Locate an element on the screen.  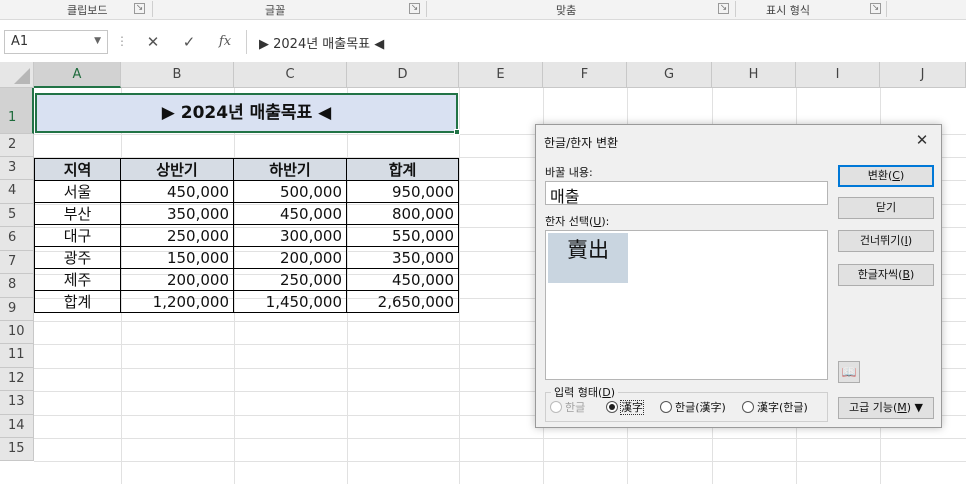
number-launcher-icon: ↘ is located at coordinates (875, 8).